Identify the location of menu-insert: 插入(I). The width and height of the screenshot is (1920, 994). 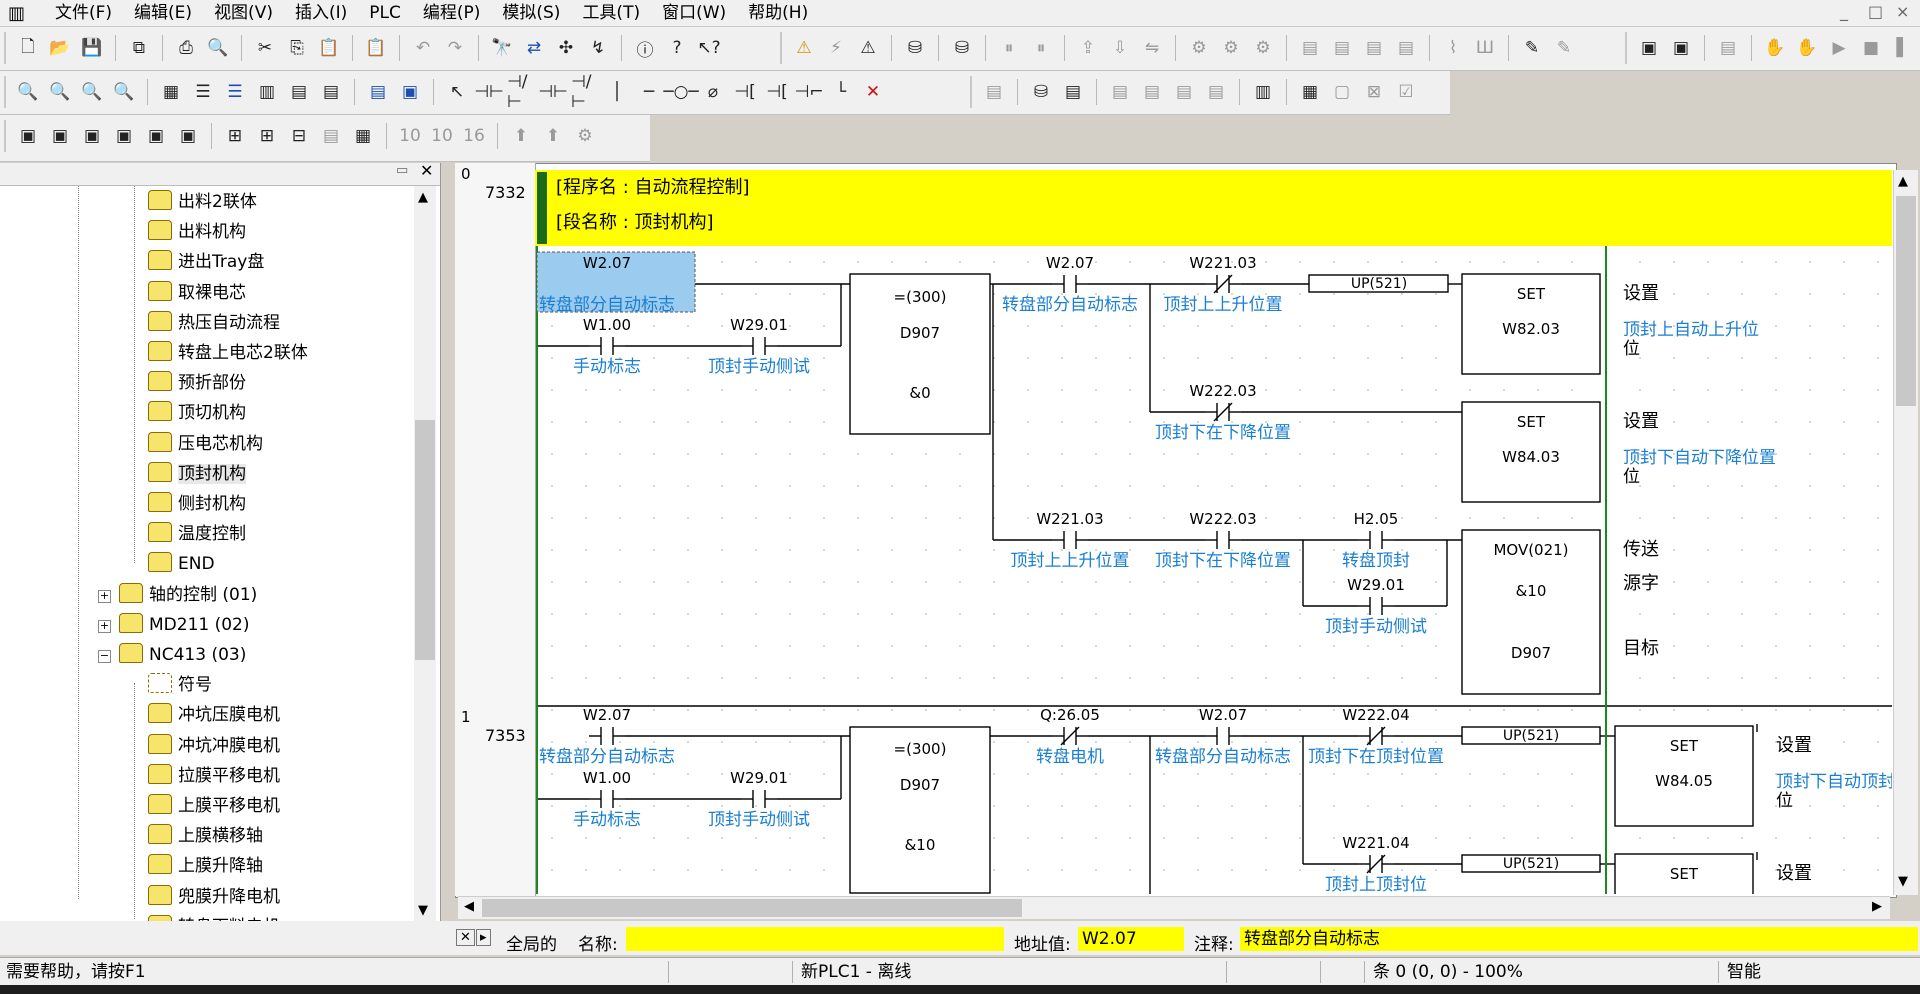
(321, 13).